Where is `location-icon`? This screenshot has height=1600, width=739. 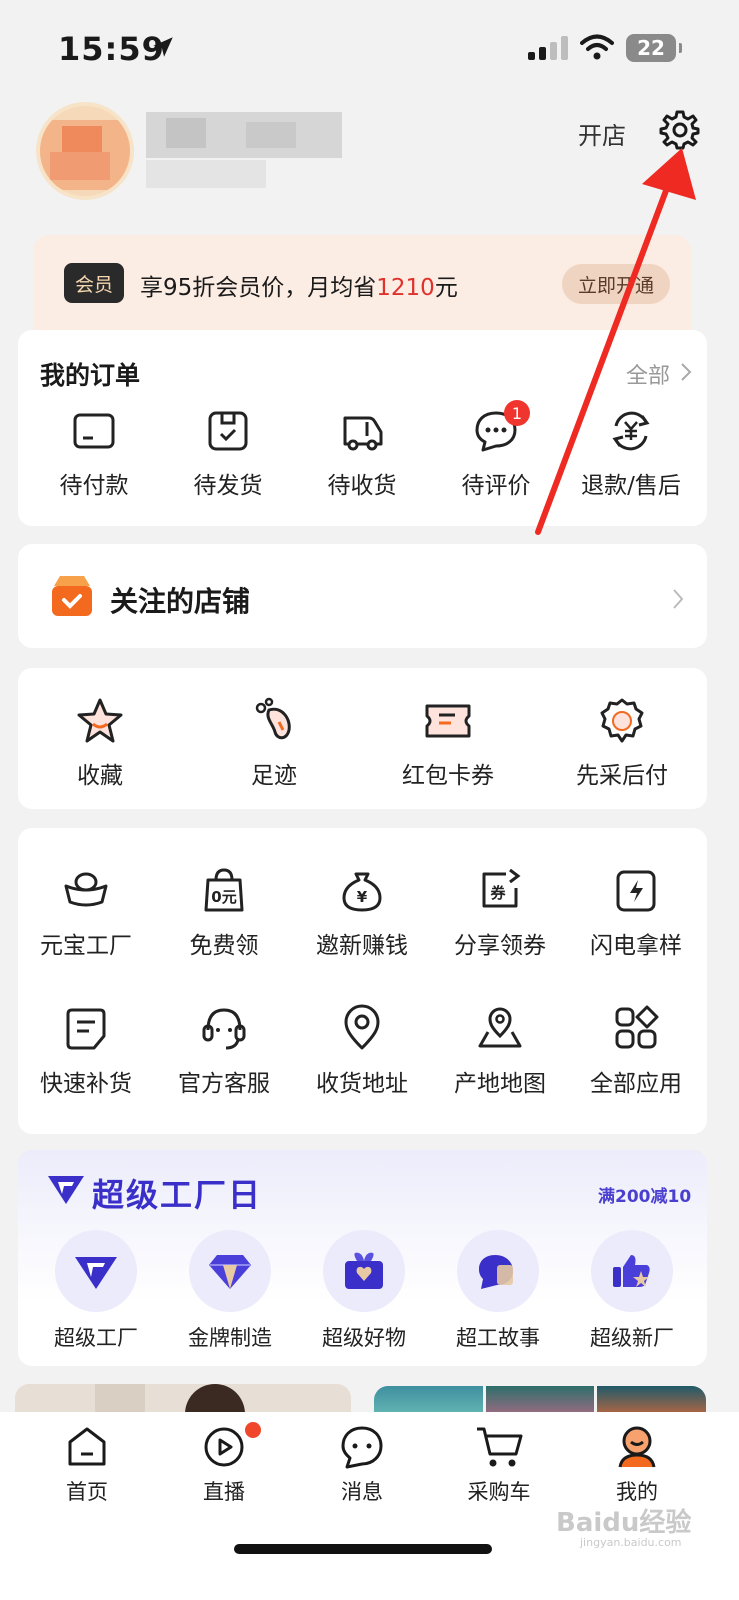
location-icon is located at coordinates (362, 1027).